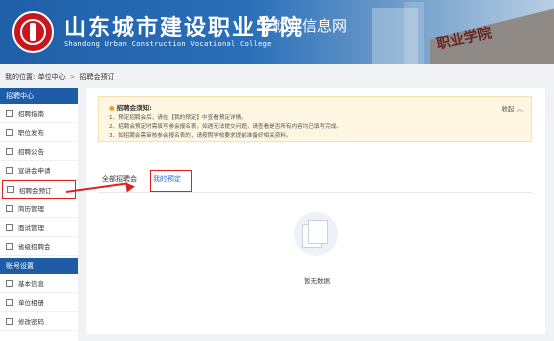 The image size is (554, 341). I want to click on notice-title: ● 招聘会须知:, so click(130, 108).